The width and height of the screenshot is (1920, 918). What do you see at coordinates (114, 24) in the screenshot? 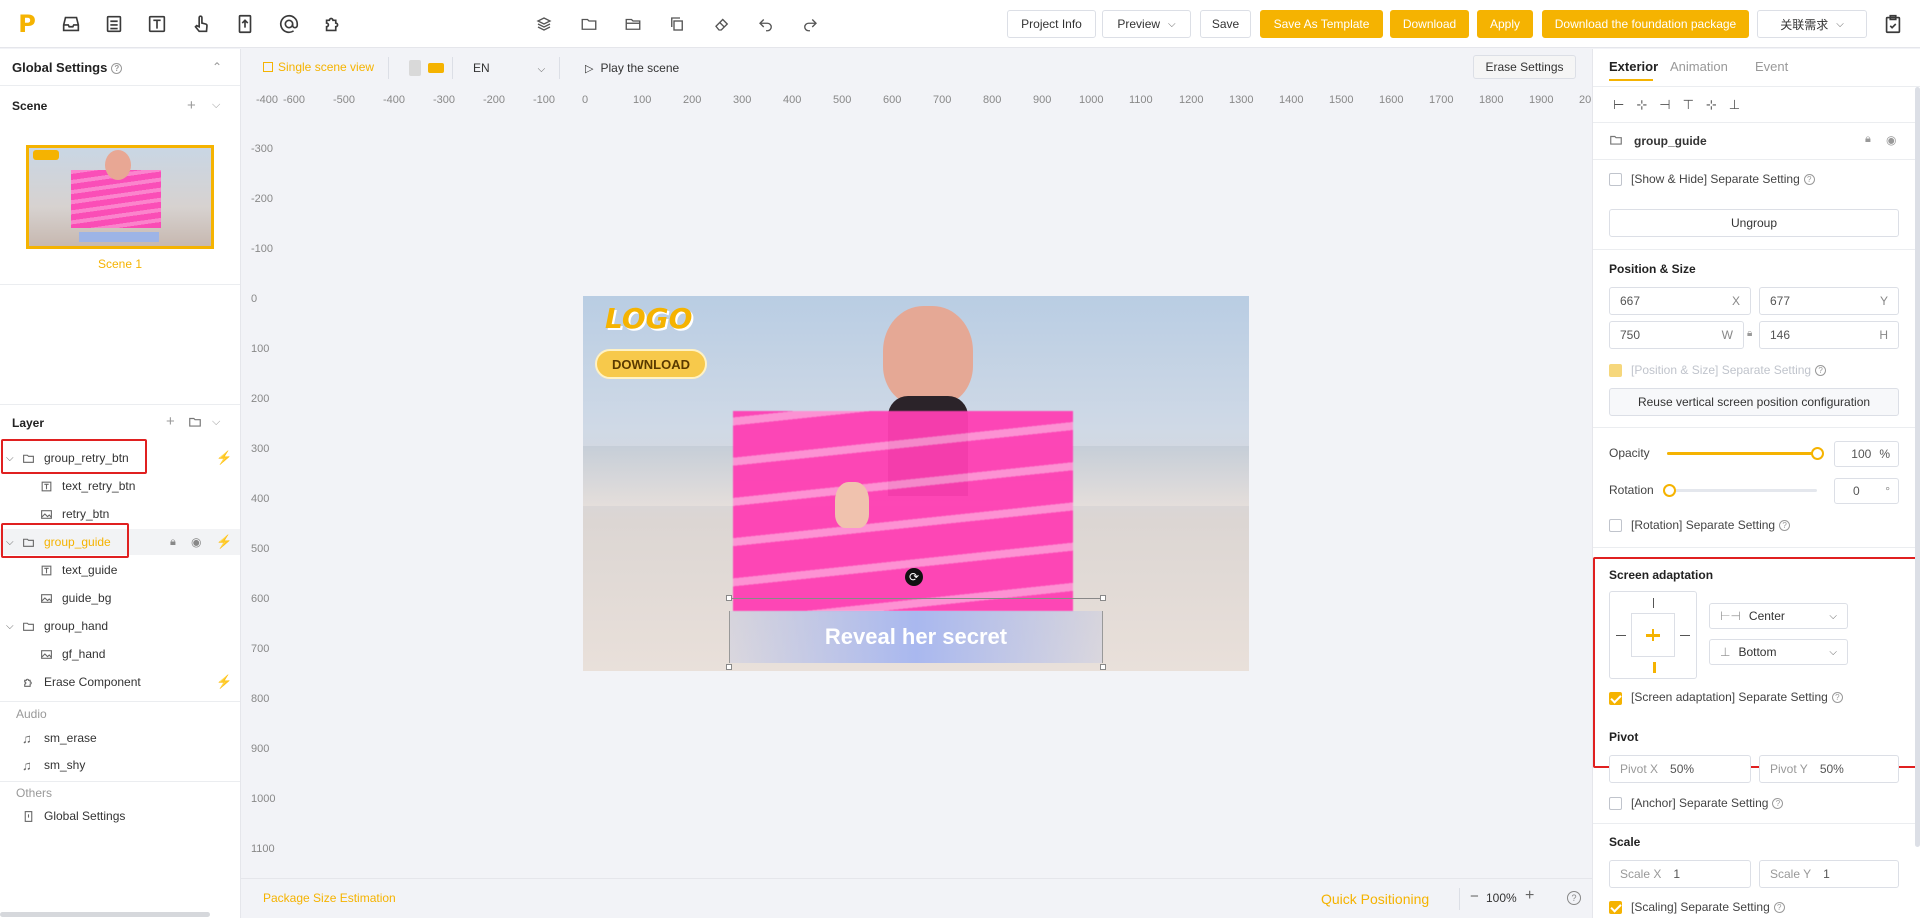
I see `table-icon` at bounding box center [114, 24].